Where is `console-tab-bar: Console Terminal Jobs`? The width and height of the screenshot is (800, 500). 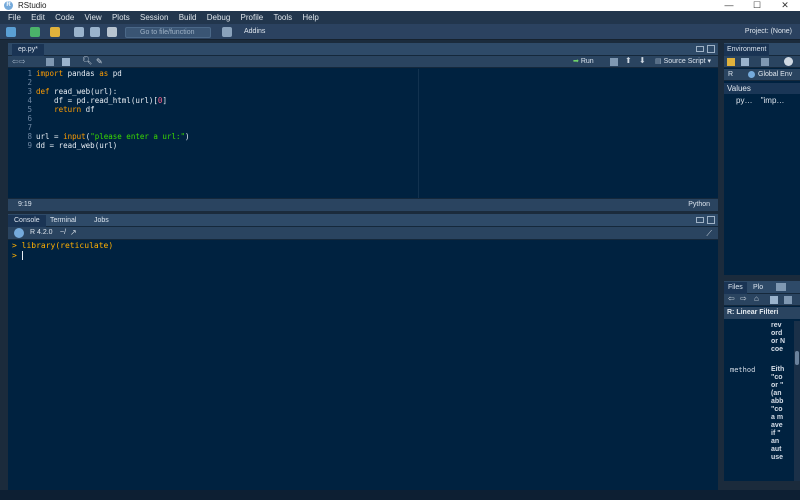 console-tab-bar: Console Terminal Jobs is located at coordinates (363, 220).